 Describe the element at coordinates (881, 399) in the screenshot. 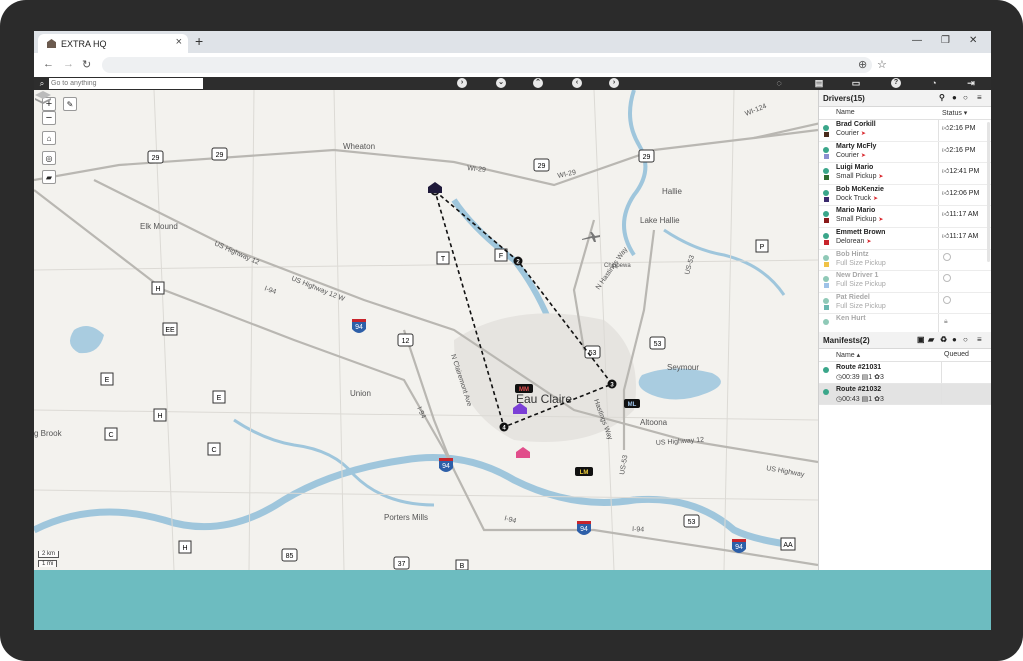

I see `manifest-count-2: 3` at that location.